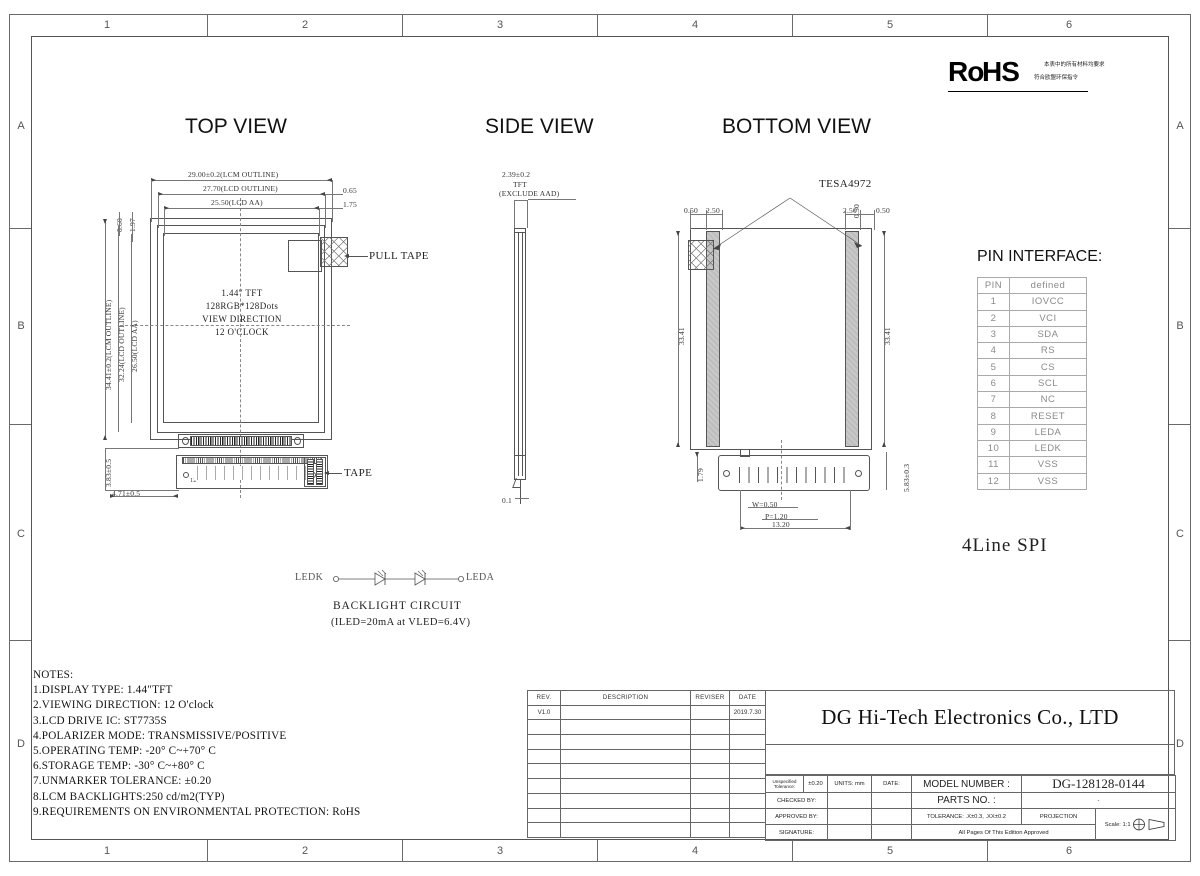 The image size is (1200, 876). I want to click on pin-signal-name: LEDK, so click(1048, 448).